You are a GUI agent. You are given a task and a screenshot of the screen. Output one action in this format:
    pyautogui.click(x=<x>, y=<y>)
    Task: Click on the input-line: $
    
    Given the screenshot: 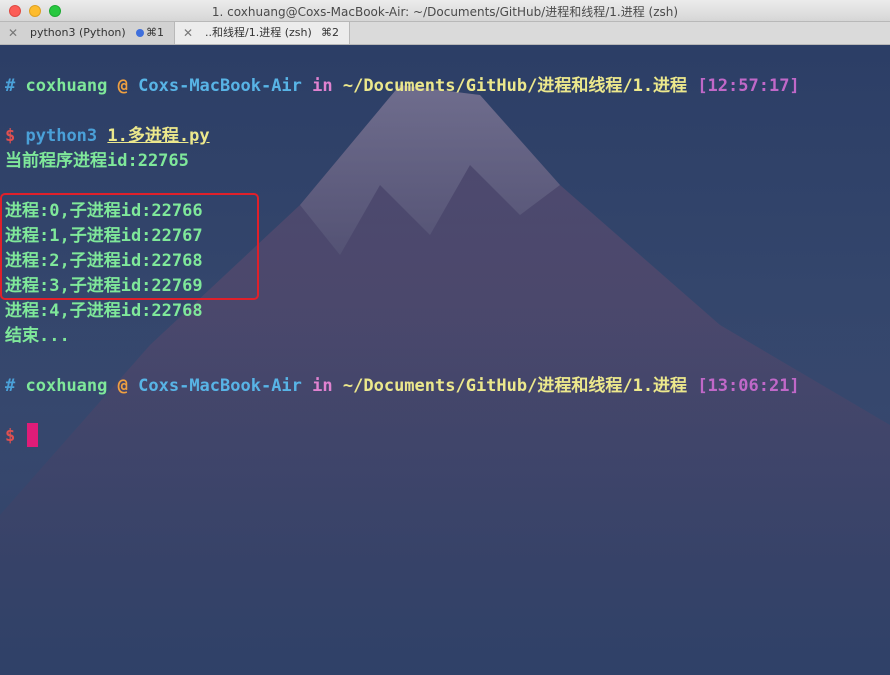 What is the action you would take?
    pyautogui.click(x=10, y=436)
    